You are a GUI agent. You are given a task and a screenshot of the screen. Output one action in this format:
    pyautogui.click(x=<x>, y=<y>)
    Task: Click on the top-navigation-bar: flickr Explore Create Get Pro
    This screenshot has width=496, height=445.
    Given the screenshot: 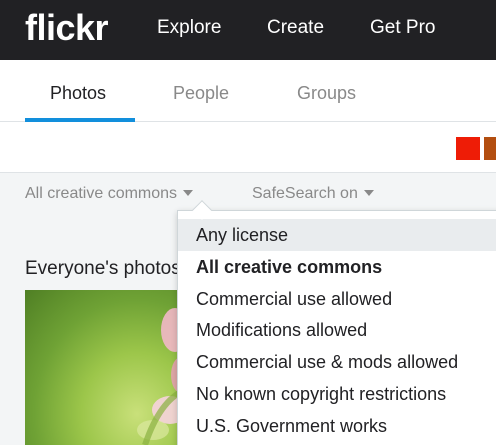 What is the action you would take?
    pyautogui.click(x=248, y=30)
    